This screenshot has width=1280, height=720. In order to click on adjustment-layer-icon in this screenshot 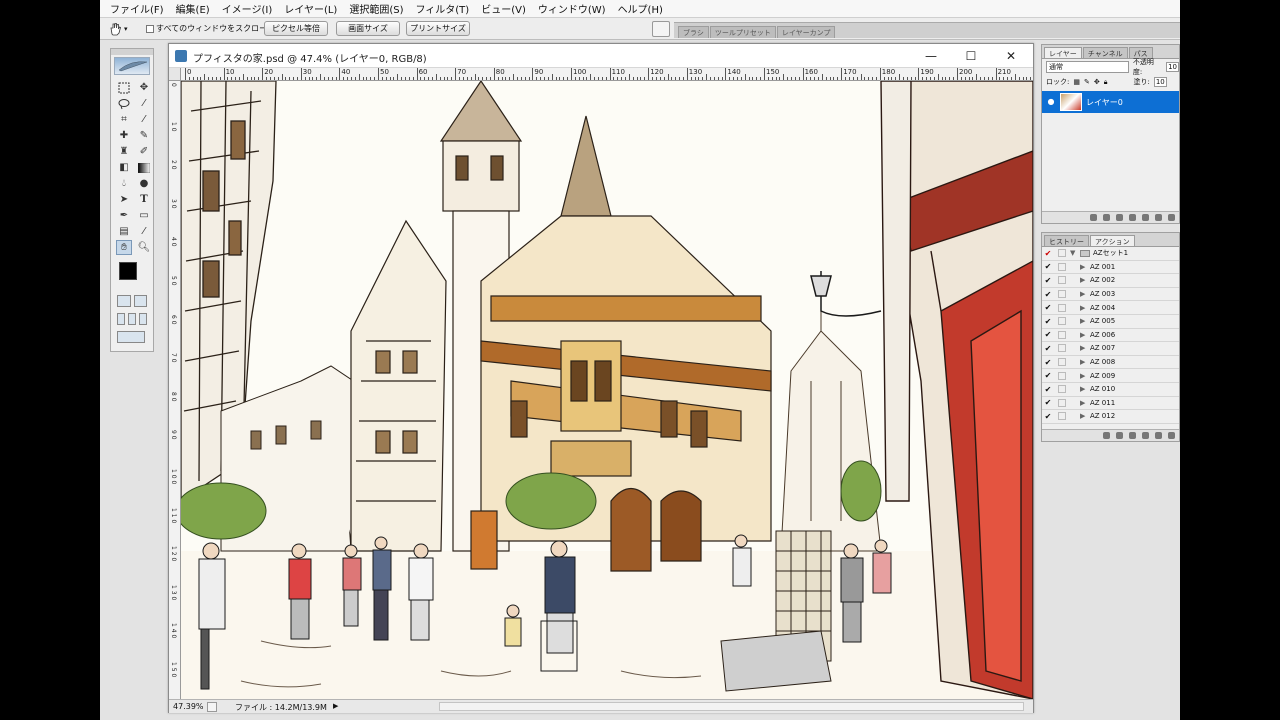, I will do `click(1132, 217)`.